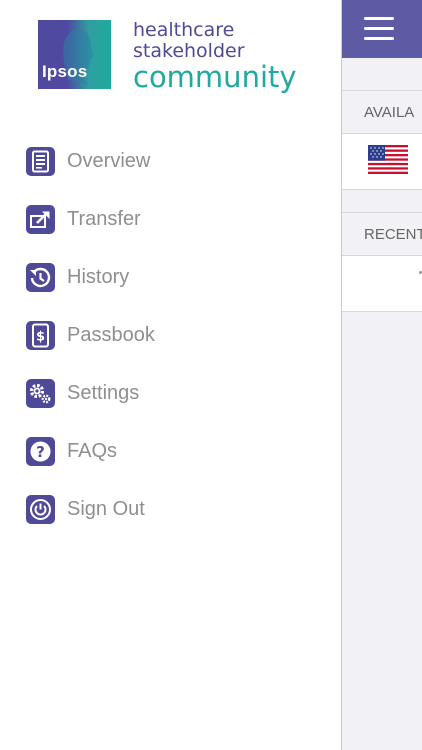 Image resolution: width=422 pixels, height=750 pixels. Describe the element at coordinates (215, 77) in the screenshot. I see `logo-line-community: community` at that location.